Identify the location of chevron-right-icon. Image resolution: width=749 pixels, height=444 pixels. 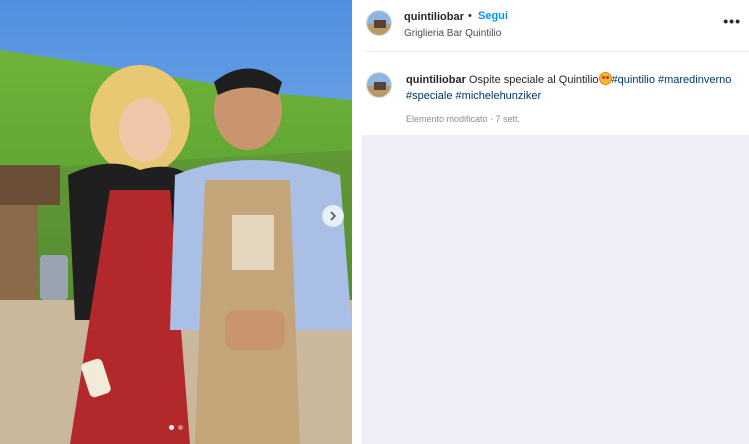
(333, 216).